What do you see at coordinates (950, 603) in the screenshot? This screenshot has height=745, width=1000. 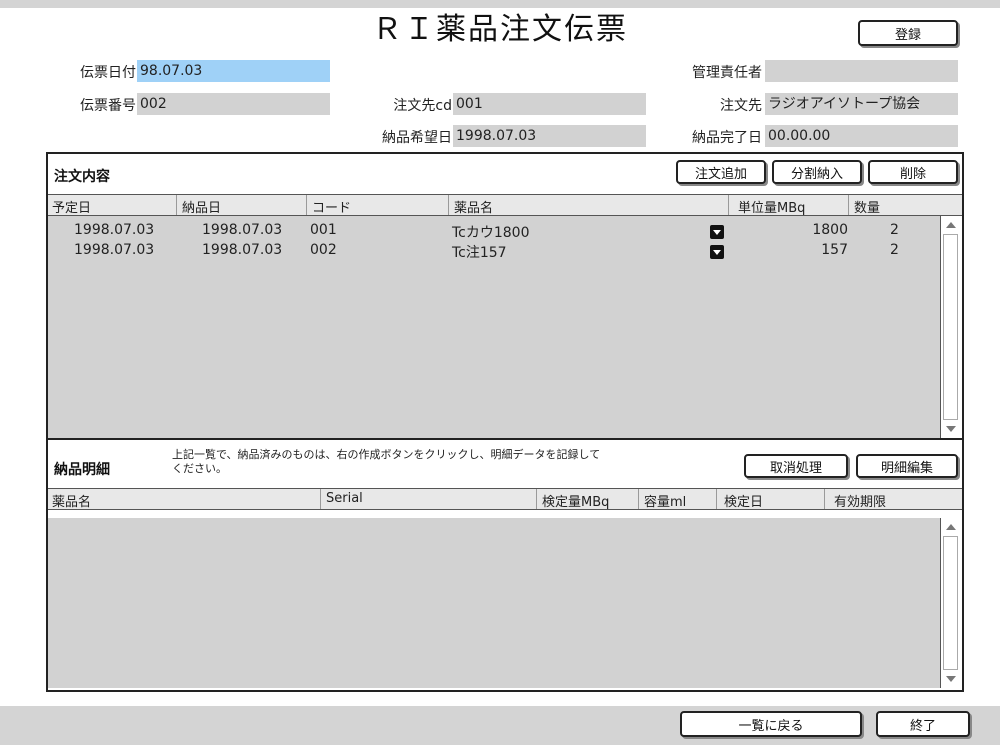 I see `delivery-list-scrollbar` at bounding box center [950, 603].